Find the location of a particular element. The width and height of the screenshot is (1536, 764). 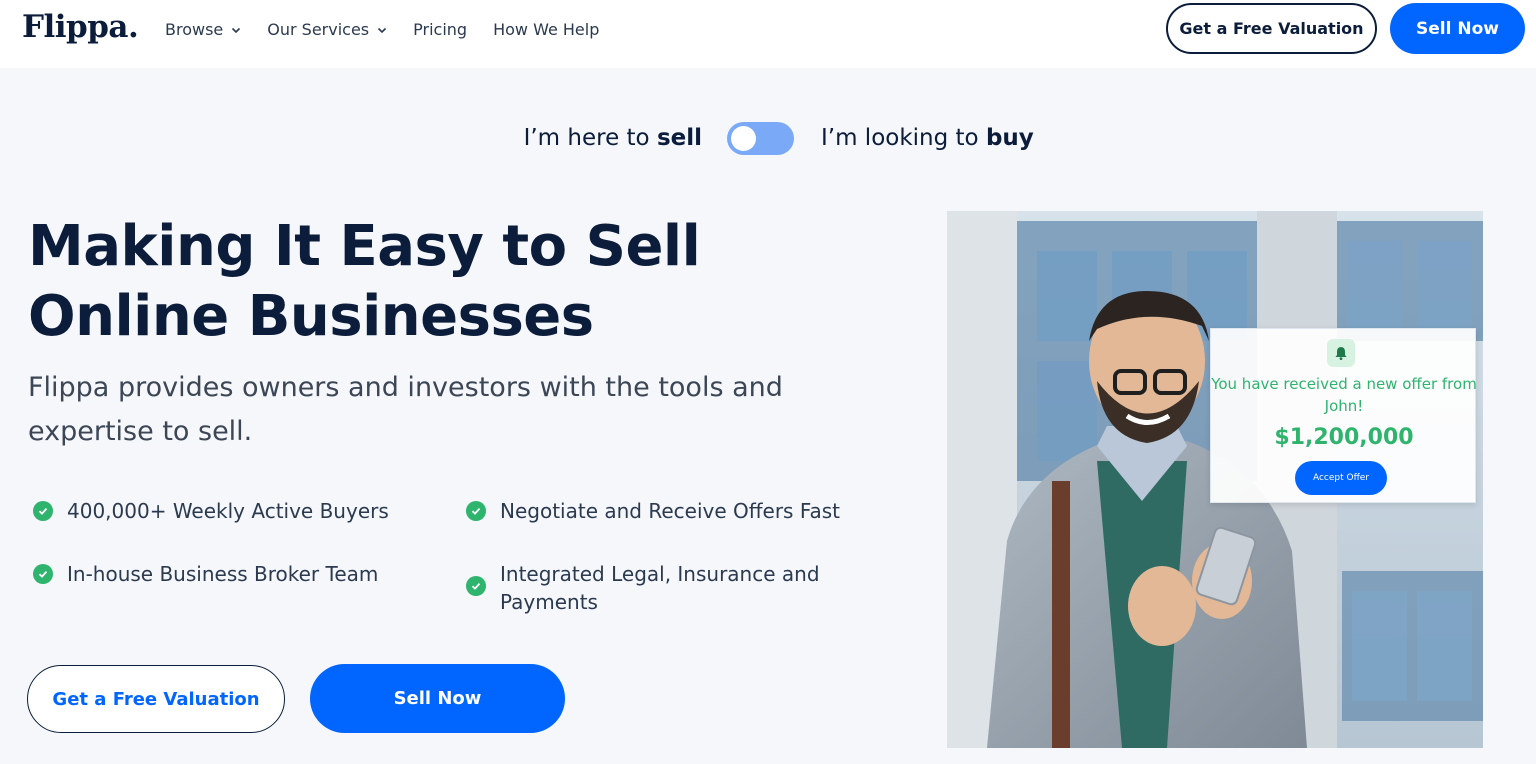

nav-browse: Browse is located at coordinates (203, 29).